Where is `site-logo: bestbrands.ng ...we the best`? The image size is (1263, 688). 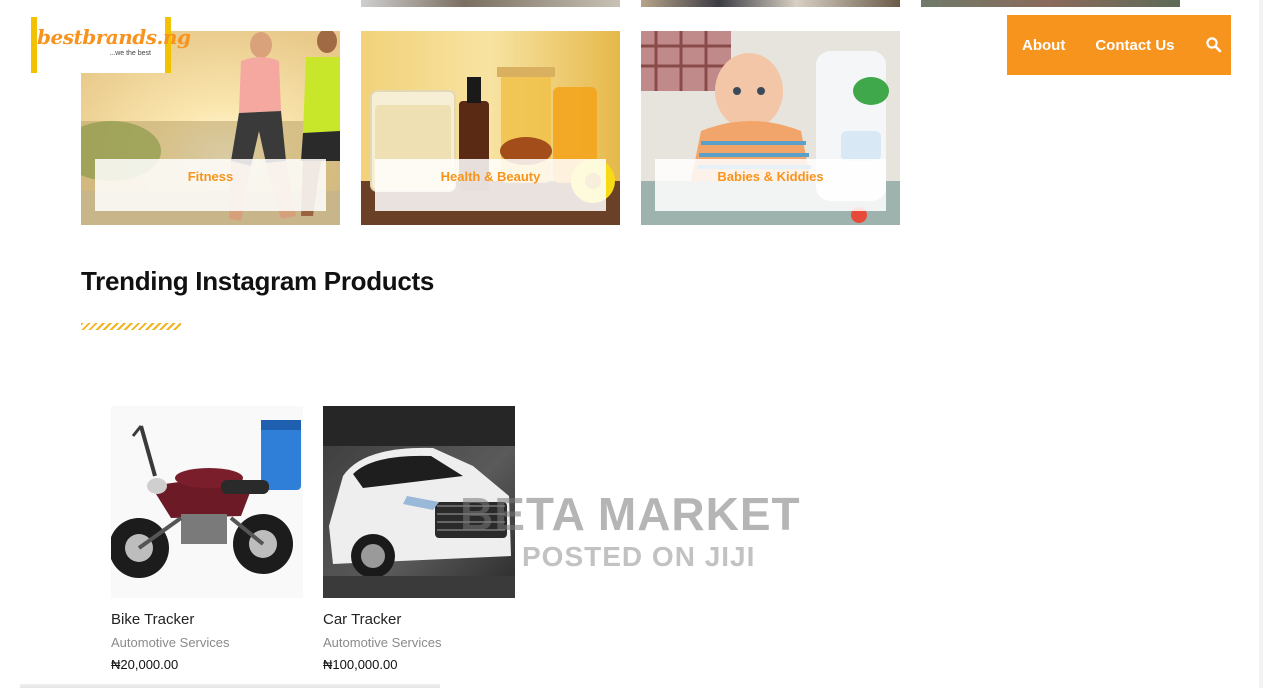
site-logo: bestbrands.ng ...we the best is located at coordinates (111, 45).